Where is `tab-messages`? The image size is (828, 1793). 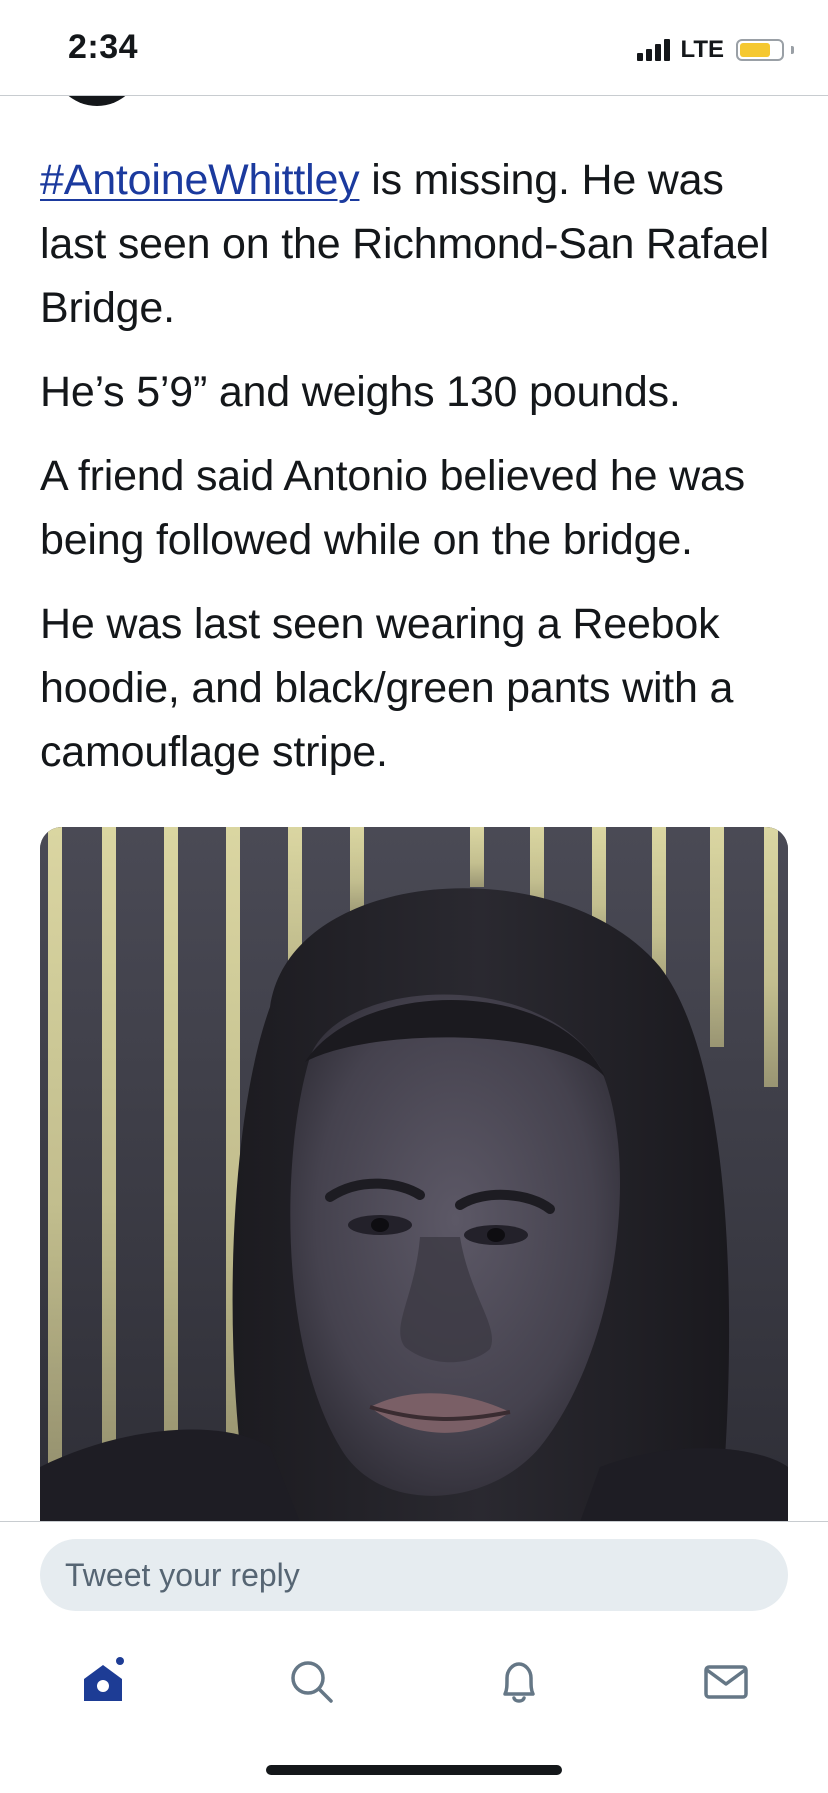
tab-messages is located at coordinates (726, 1682).